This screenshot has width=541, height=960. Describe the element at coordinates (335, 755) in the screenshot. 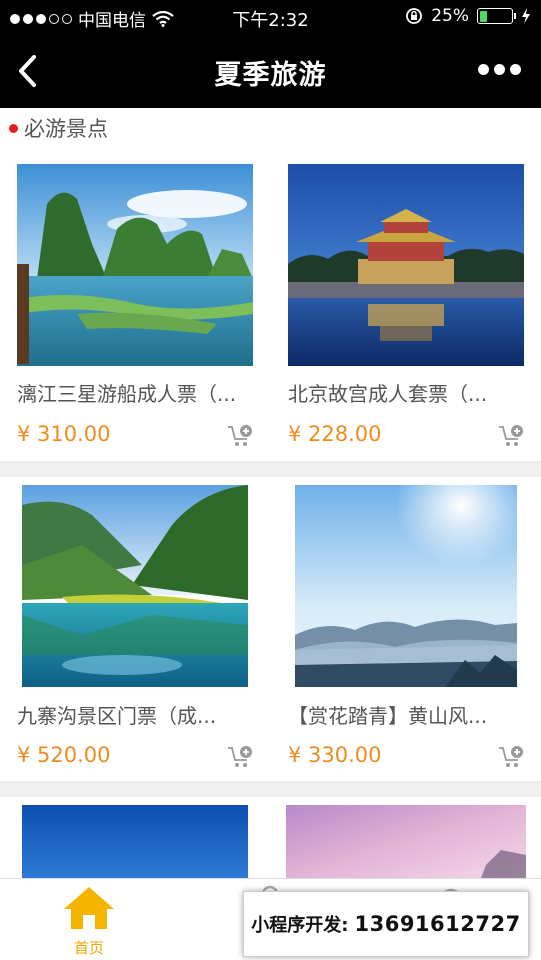

I see `product-price: ¥ 330.00` at that location.